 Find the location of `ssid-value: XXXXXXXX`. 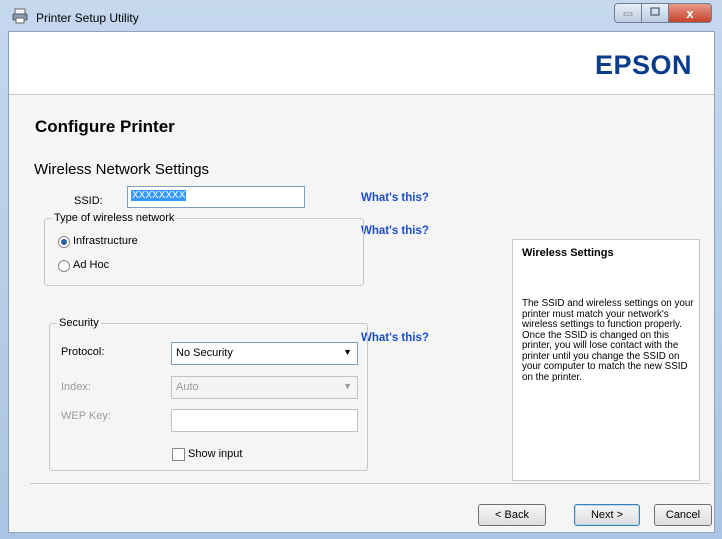

ssid-value: XXXXXXXX is located at coordinates (159, 195).